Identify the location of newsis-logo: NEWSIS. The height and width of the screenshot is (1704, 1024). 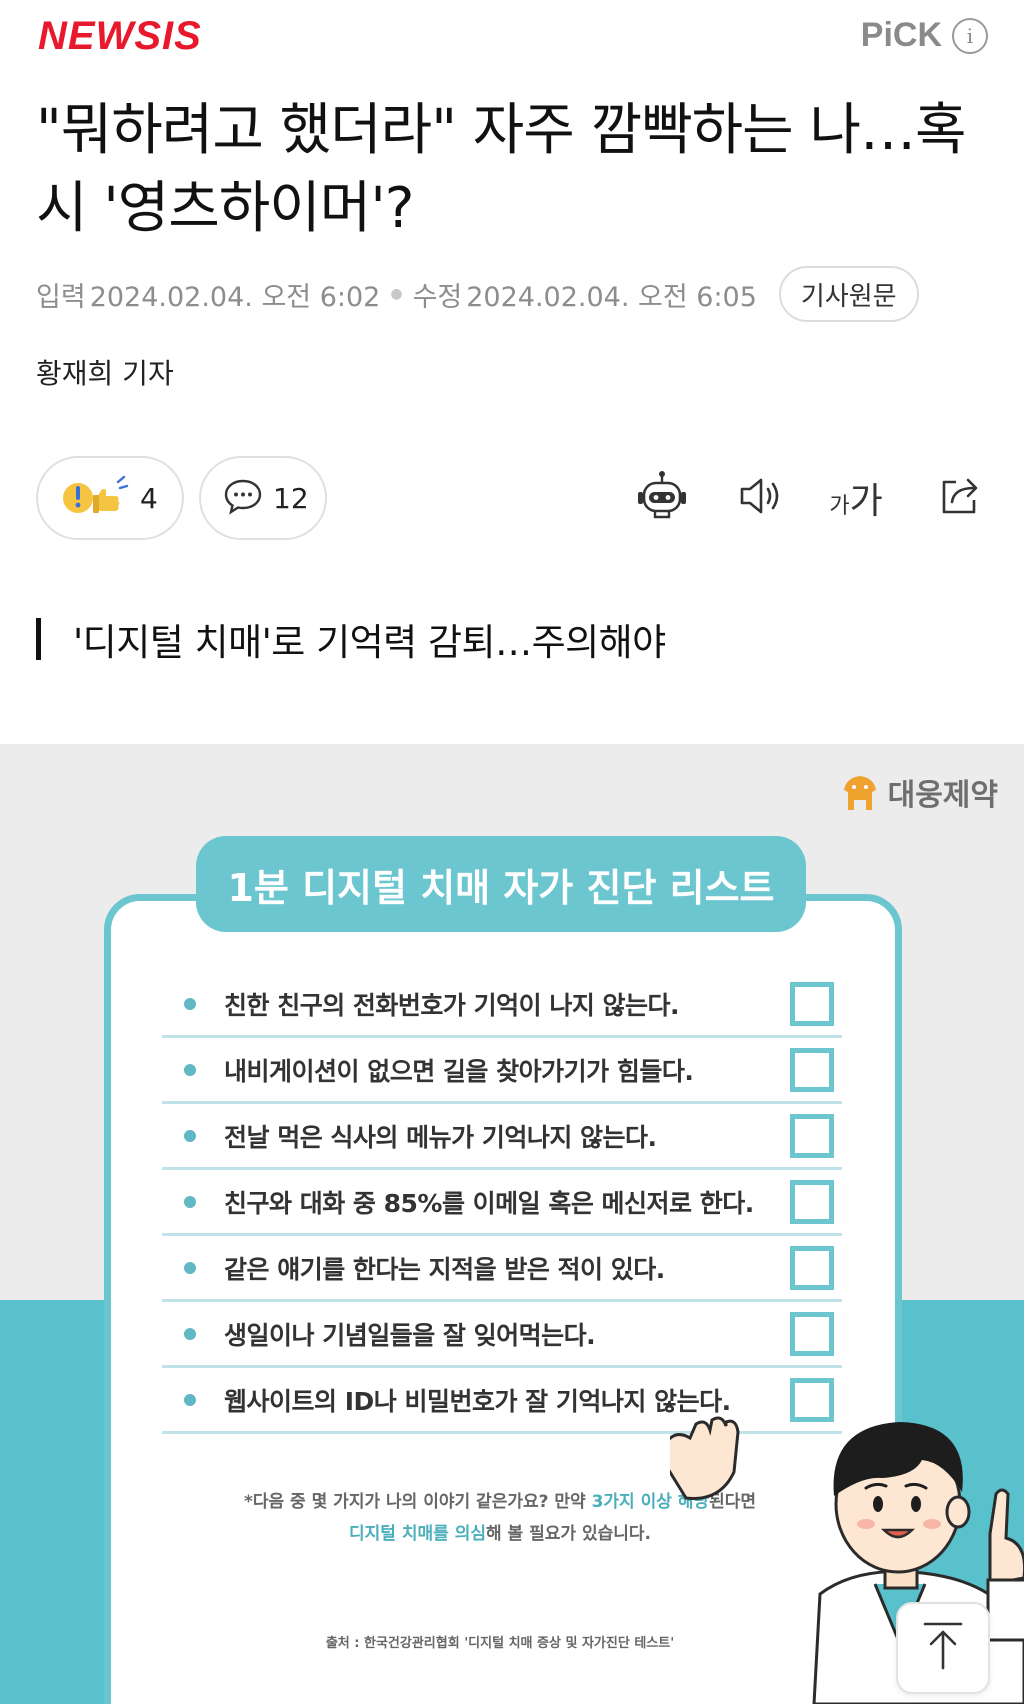
(120, 36).